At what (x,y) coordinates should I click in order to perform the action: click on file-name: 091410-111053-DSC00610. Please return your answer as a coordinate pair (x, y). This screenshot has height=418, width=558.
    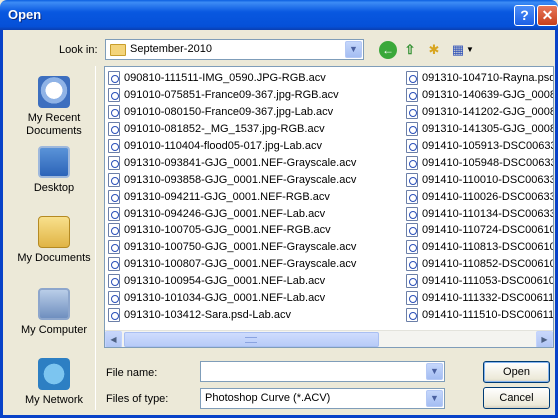
    Looking at the image, I should click on (488, 281).